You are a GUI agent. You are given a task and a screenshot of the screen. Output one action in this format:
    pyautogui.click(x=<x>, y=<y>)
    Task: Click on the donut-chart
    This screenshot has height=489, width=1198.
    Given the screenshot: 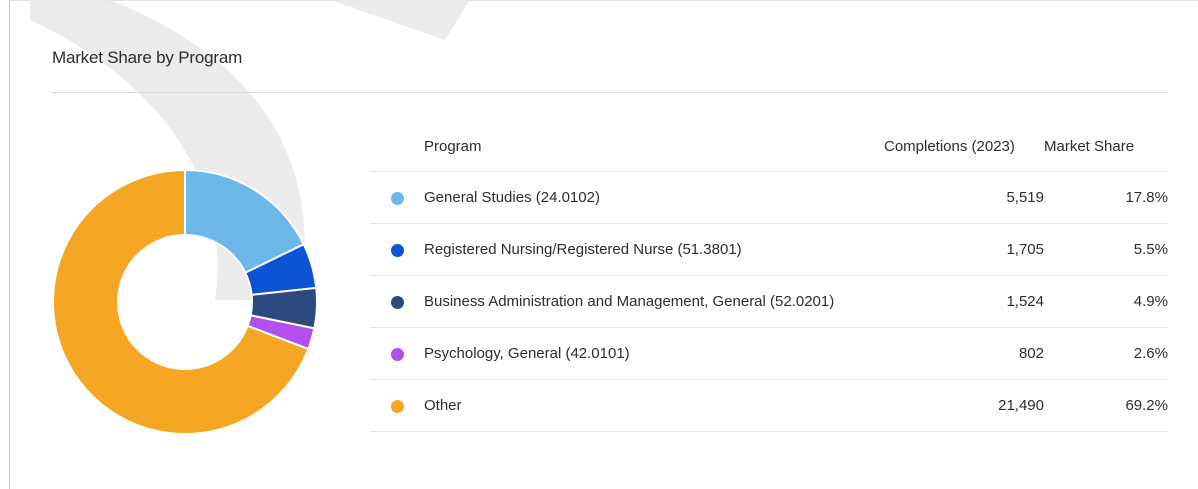 What is the action you would take?
    pyautogui.click(x=185, y=301)
    